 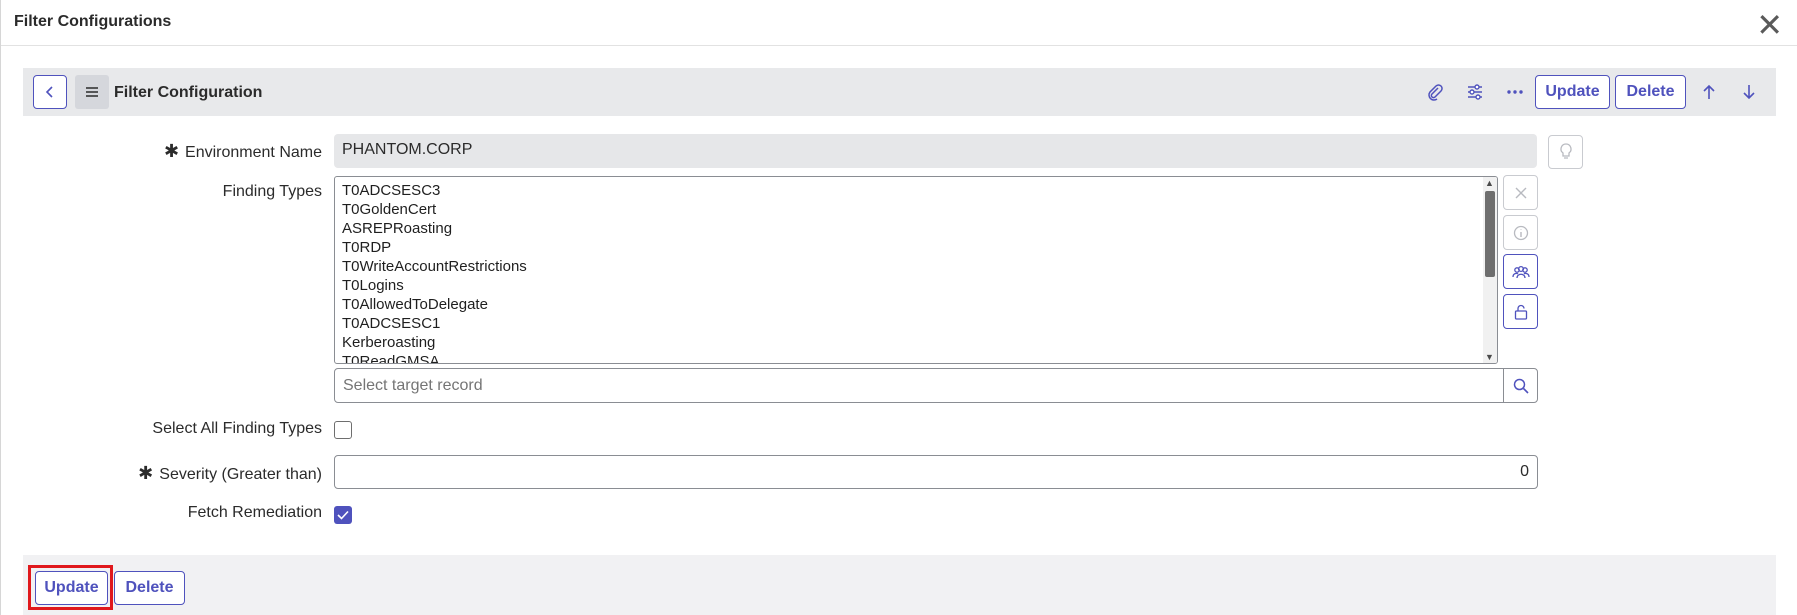 What do you see at coordinates (899, 23) in the screenshot?
I see `dialog-titlebar: Filter Configurations ✕` at bounding box center [899, 23].